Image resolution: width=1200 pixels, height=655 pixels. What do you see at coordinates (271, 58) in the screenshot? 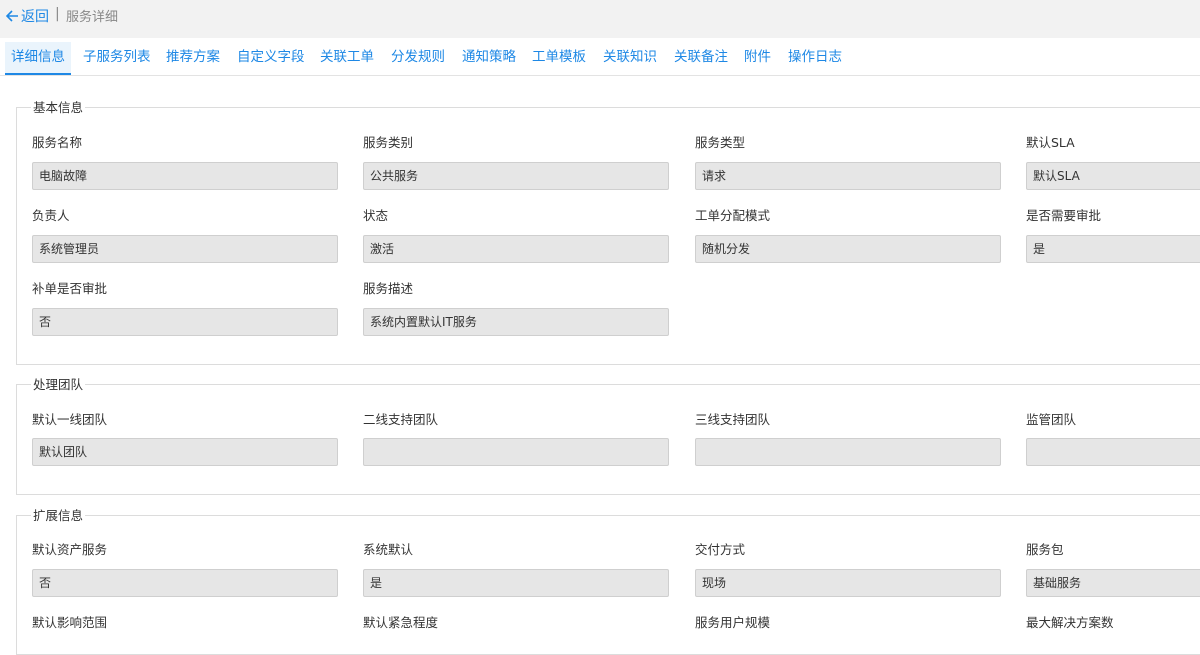
I see `tab-custom-fields: 自定义字段` at bounding box center [271, 58].